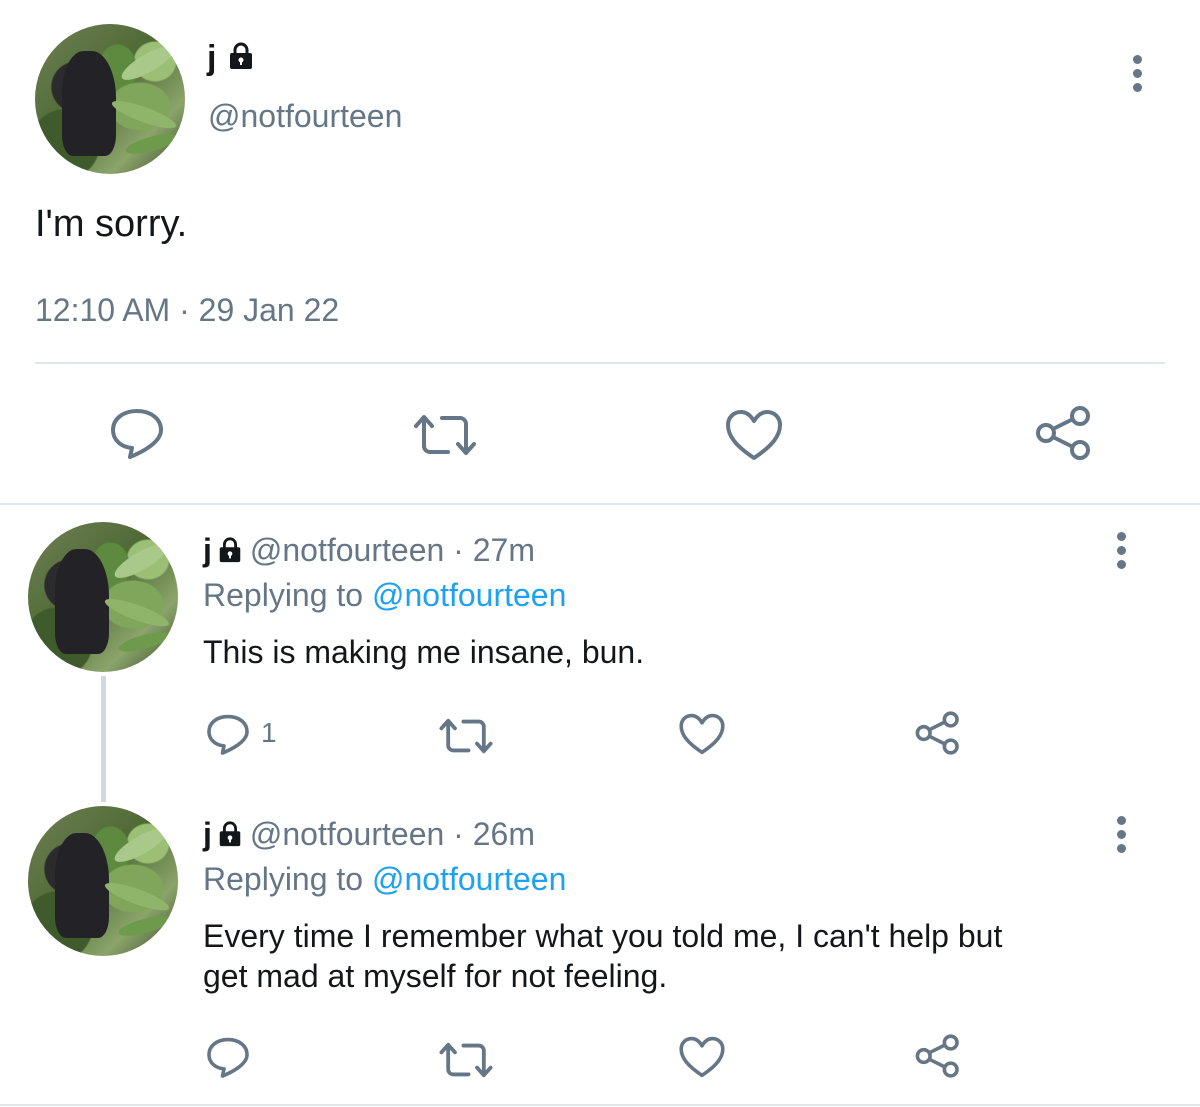 The height and width of the screenshot is (1107, 1200). I want to click on reply-count: 1, so click(269, 732).